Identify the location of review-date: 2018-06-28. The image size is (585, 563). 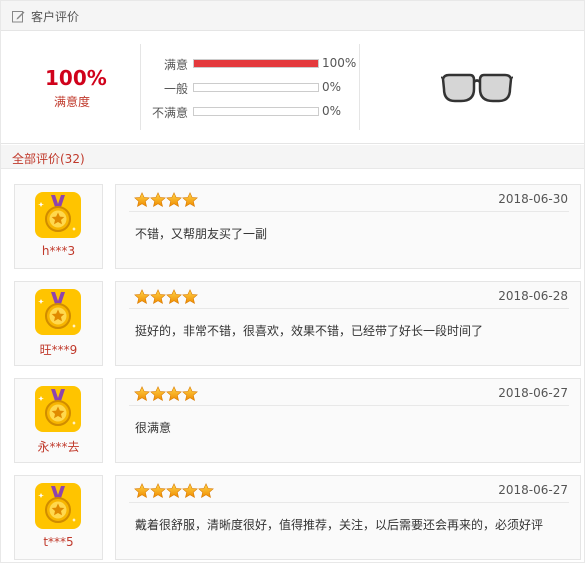
(533, 296).